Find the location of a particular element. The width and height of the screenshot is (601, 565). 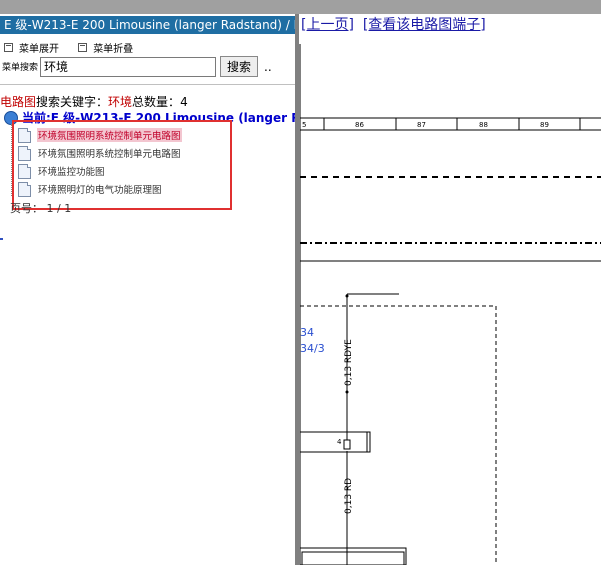

bottom-component is located at coordinates (353, 556).